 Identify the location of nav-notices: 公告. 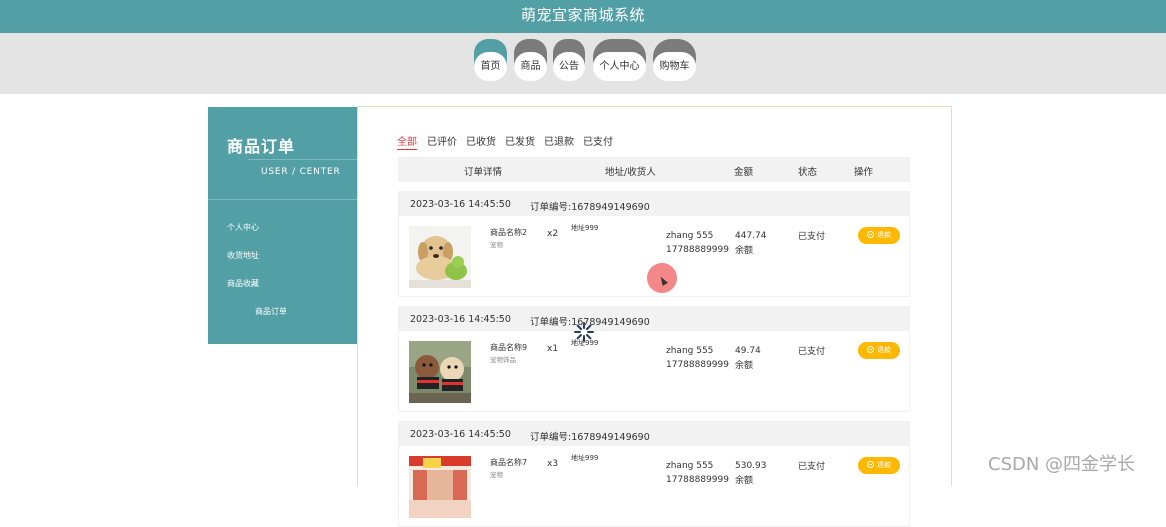
(569, 60).